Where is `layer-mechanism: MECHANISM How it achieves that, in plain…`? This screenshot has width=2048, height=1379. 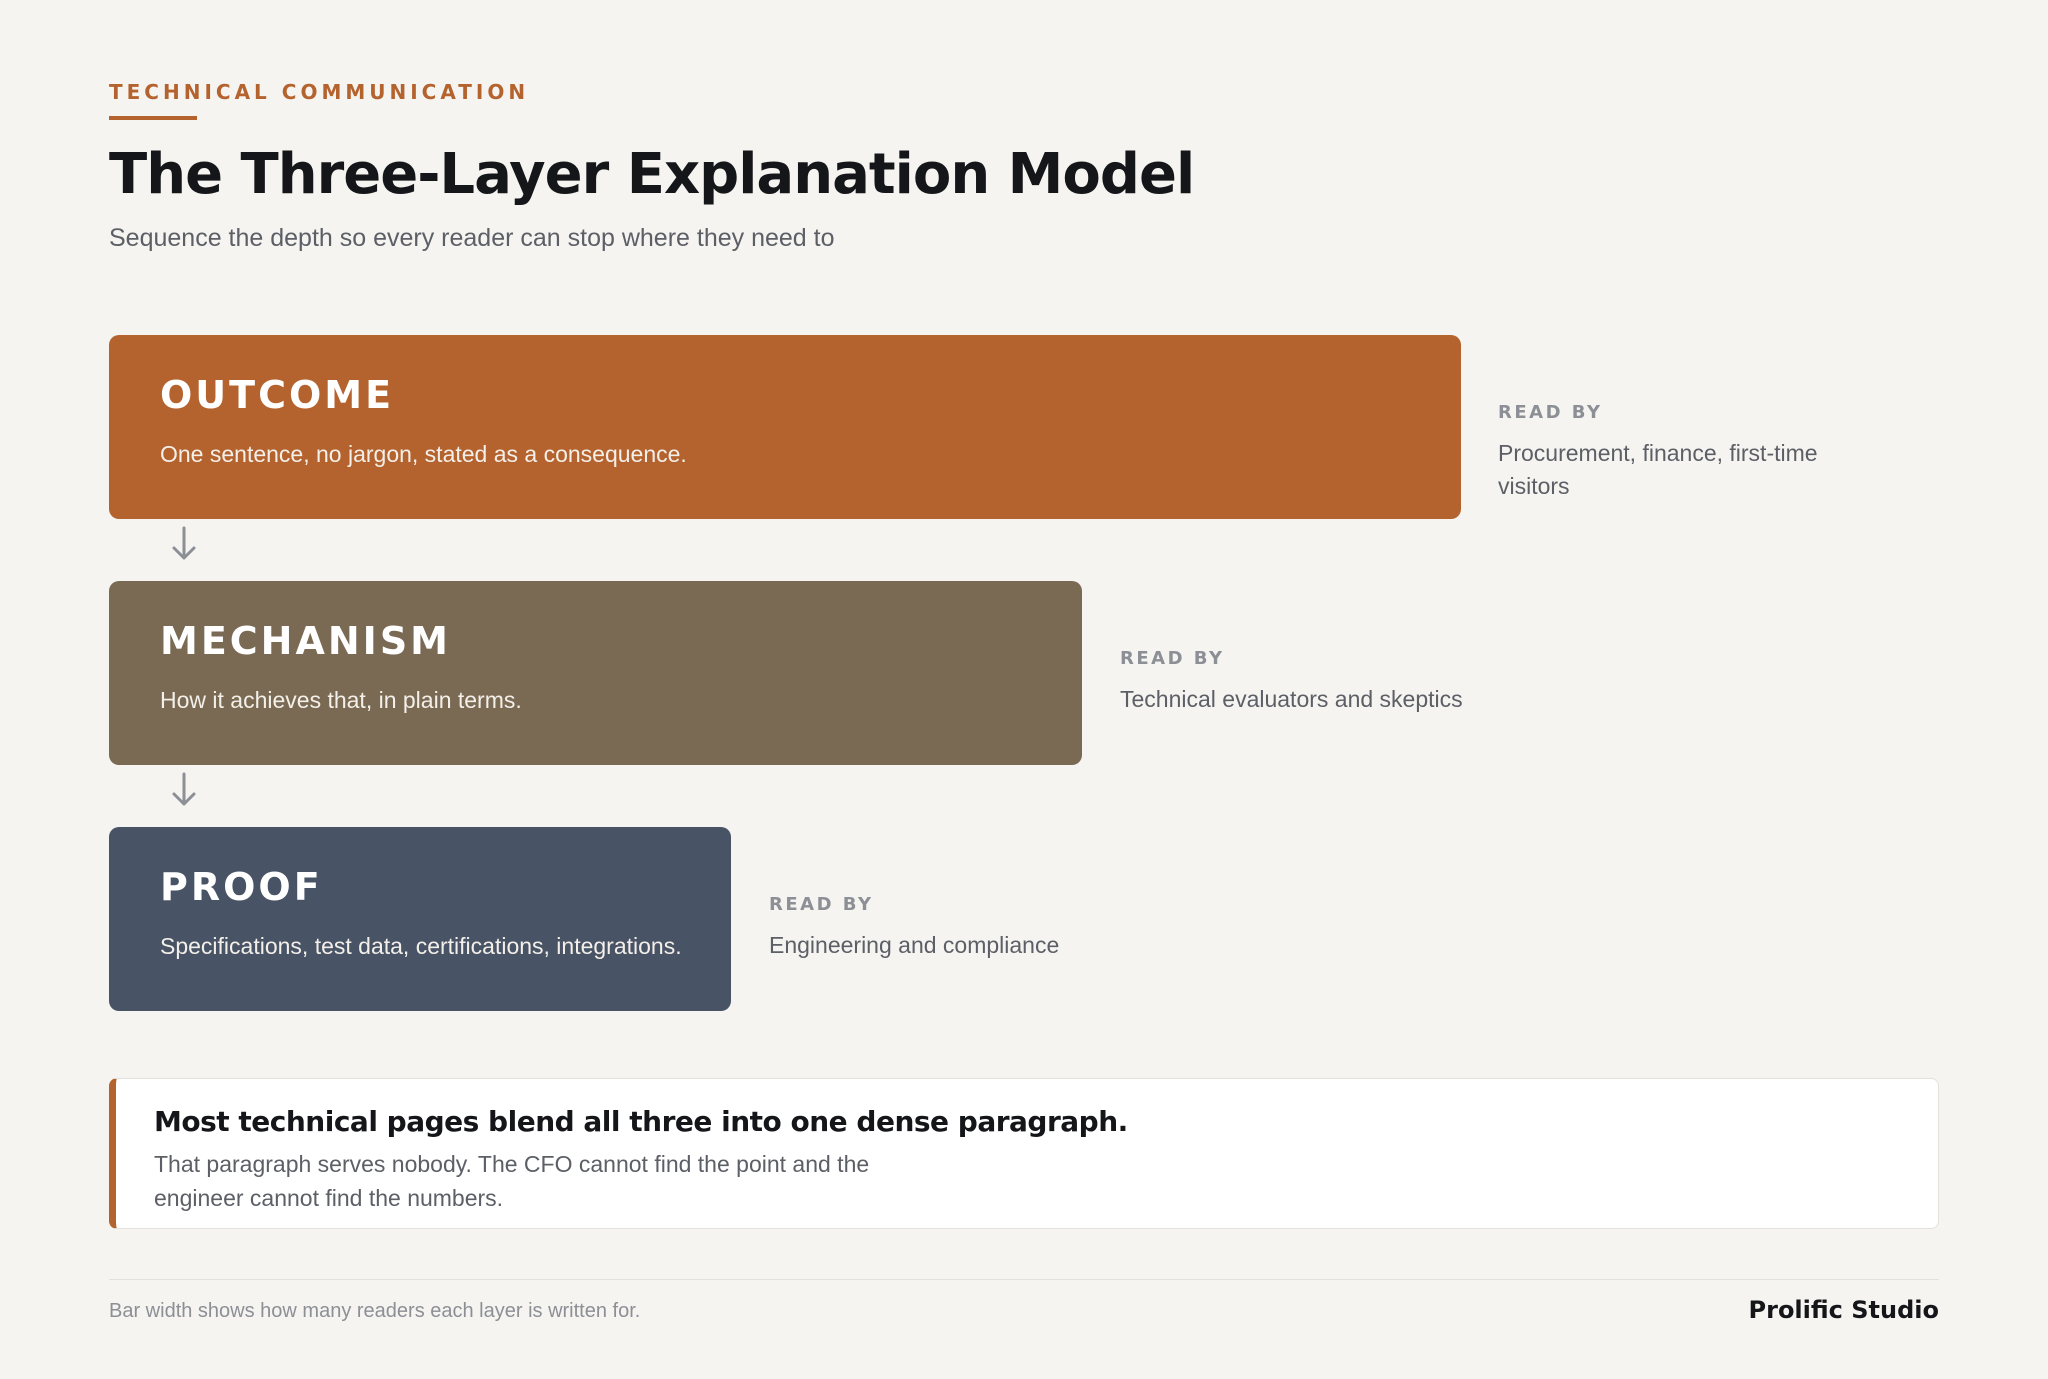 layer-mechanism: MECHANISM How it achieves that, in plain… is located at coordinates (595, 673).